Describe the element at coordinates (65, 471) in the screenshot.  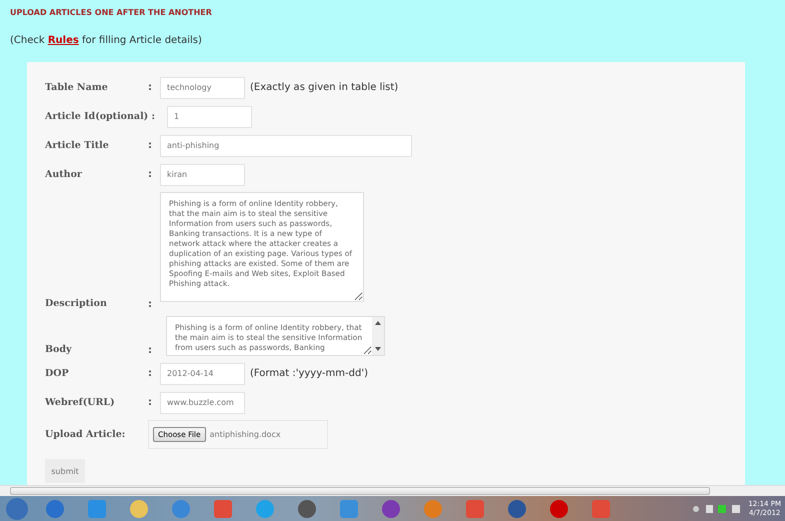
I see `submit-button: submit` at that location.